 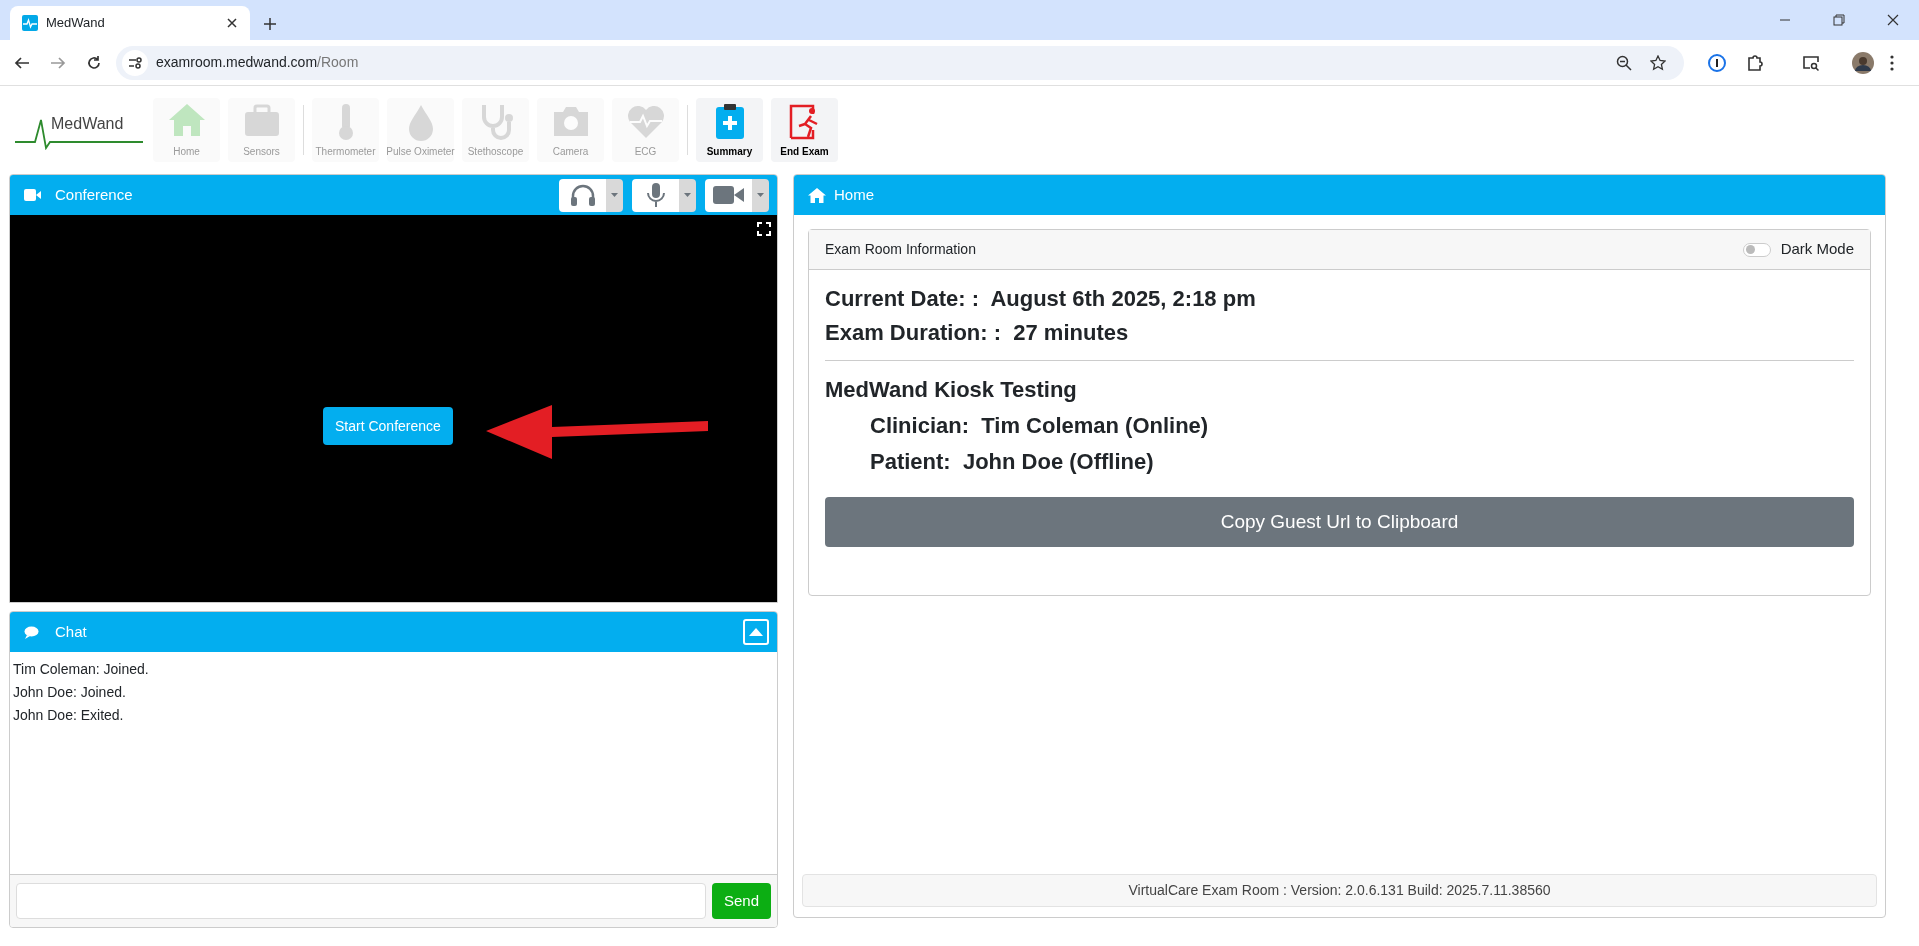 I want to click on tab-search-icon, so click(x=1811, y=62).